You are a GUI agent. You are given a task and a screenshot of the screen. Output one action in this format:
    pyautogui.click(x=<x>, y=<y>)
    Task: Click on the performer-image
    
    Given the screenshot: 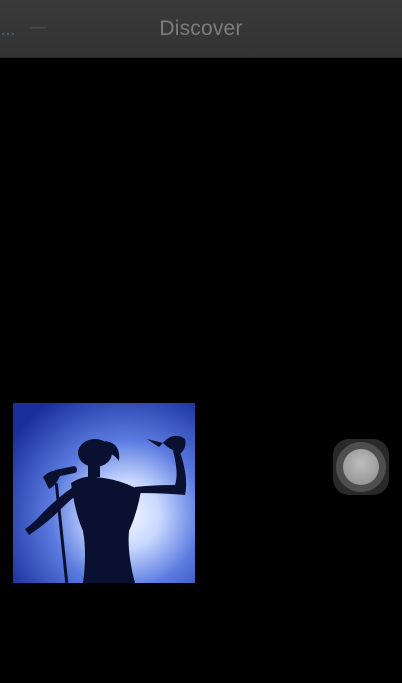 What is the action you would take?
    pyautogui.click(x=104, y=493)
    